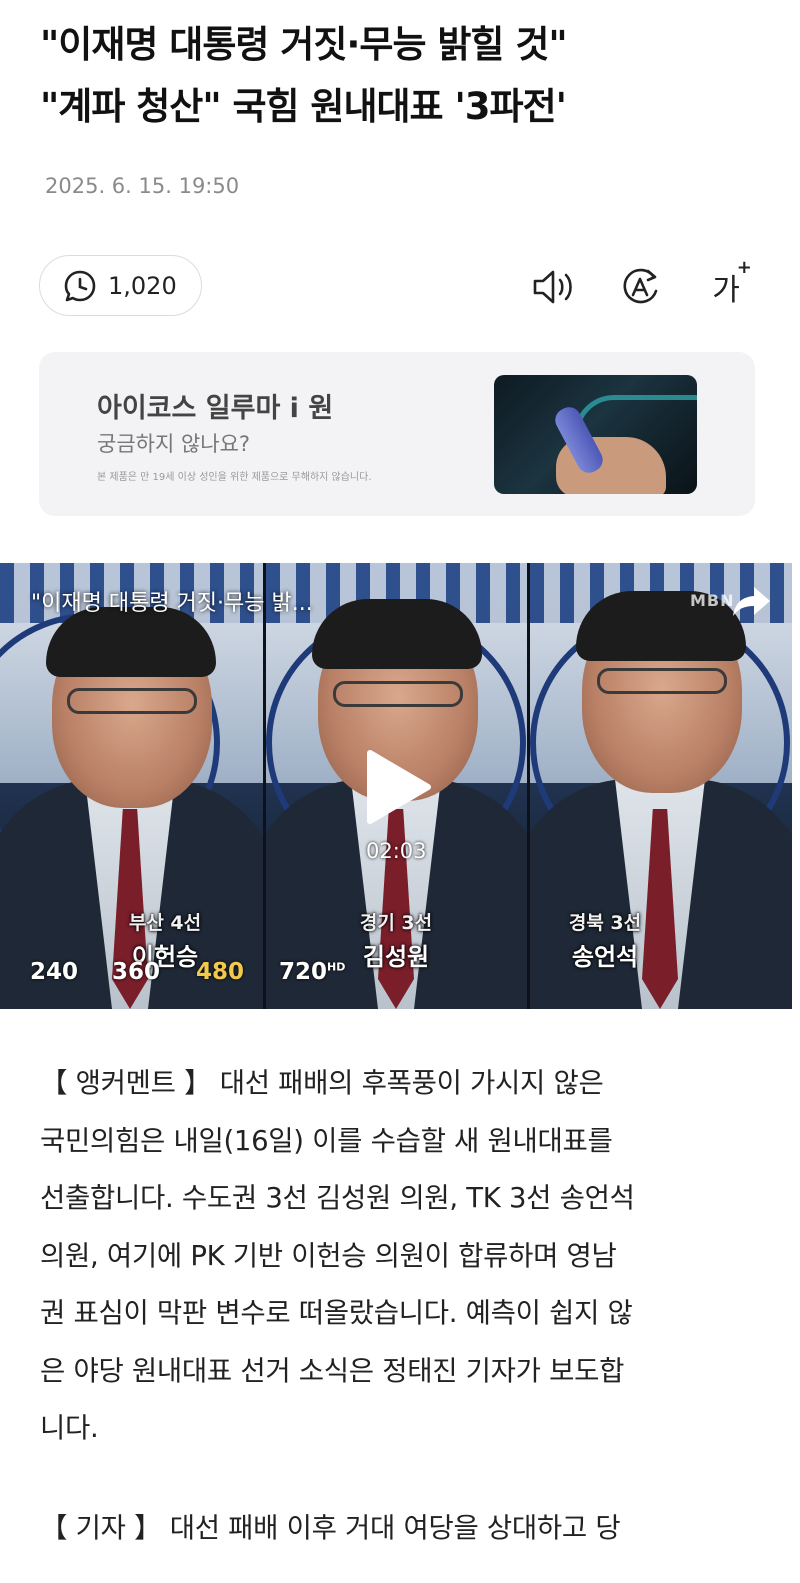 The width and height of the screenshot is (800, 1583). I want to click on translate-icon, so click(640, 286).